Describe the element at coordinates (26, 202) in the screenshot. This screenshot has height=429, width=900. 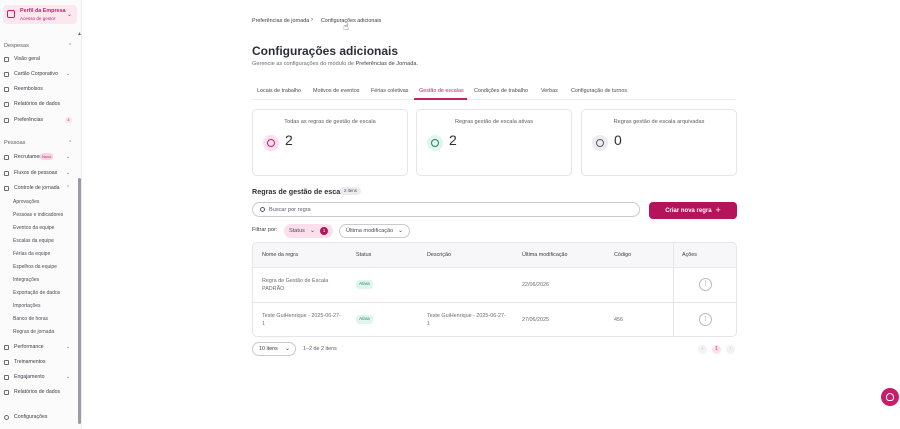
I see `sidebar-subitem: Aprovações` at that location.